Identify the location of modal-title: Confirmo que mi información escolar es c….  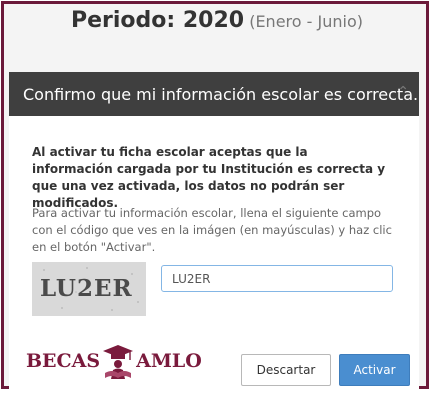
(221, 94).